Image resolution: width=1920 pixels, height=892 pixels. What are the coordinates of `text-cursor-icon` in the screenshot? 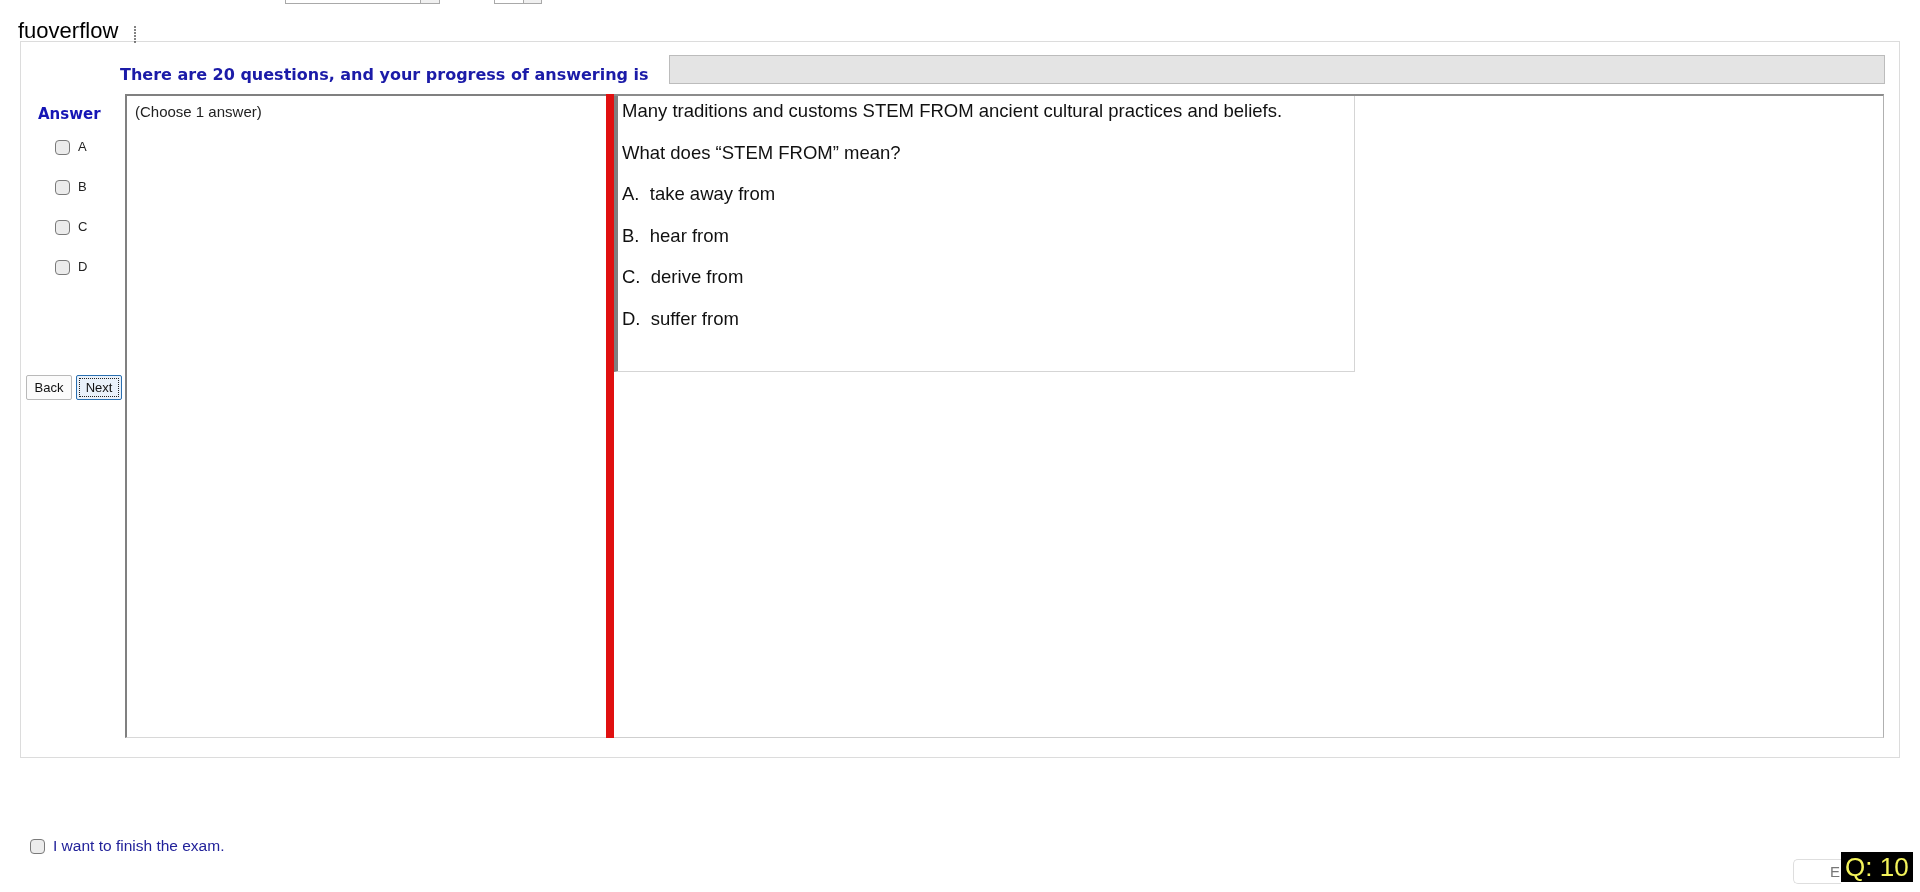 It's located at (135, 35).